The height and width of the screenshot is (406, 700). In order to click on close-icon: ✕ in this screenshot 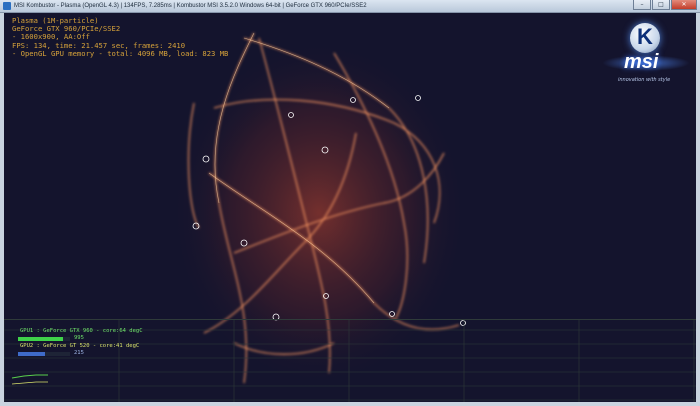, I will do `click(684, 4)`.